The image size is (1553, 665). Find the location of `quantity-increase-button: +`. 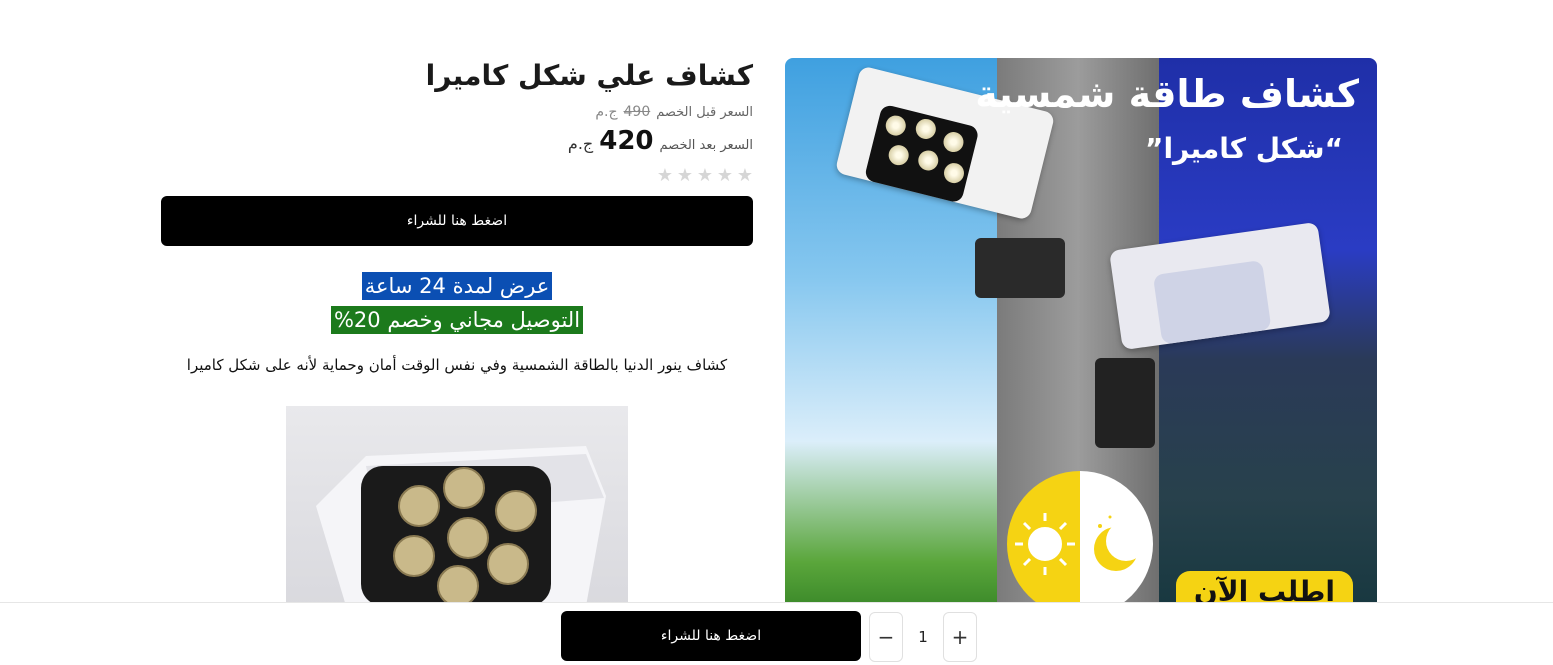

quantity-increase-button: + is located at coordinates (960, 637).